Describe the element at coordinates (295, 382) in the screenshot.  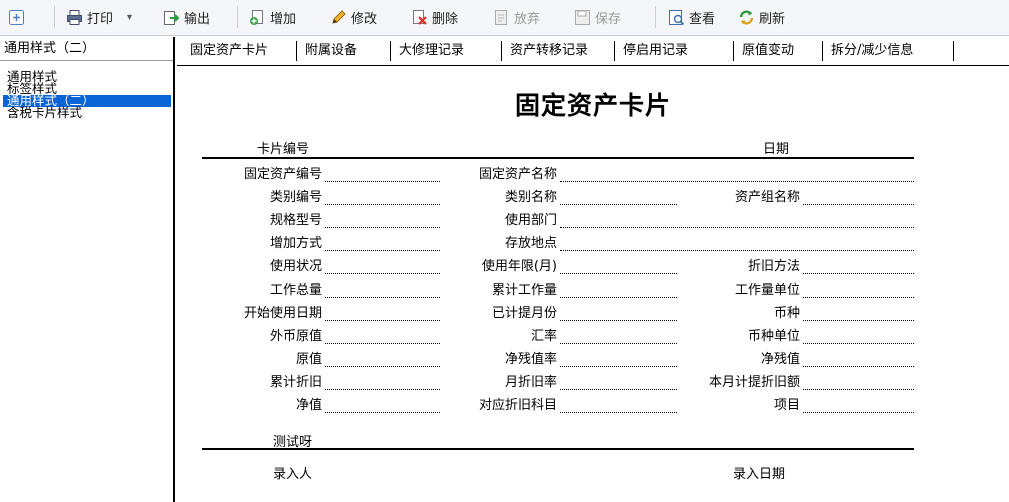
I see `field-label: 累计折旧` at that location.